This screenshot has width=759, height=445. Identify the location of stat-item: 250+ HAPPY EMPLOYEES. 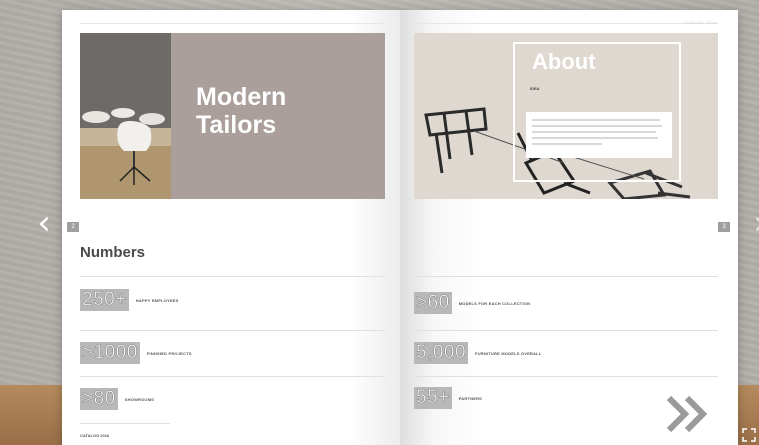
(129, 300).